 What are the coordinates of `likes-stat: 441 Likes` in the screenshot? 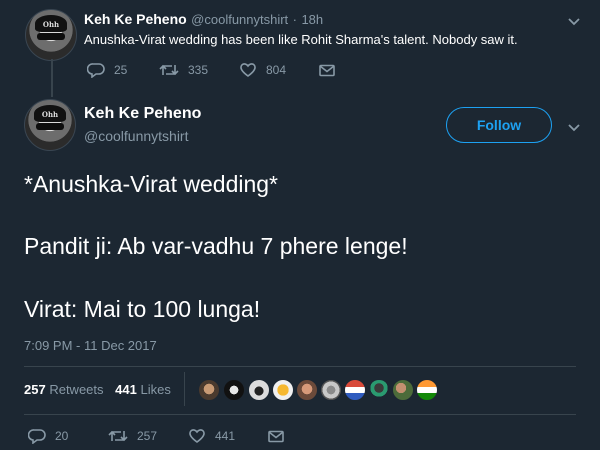 It's located at (143, 389).